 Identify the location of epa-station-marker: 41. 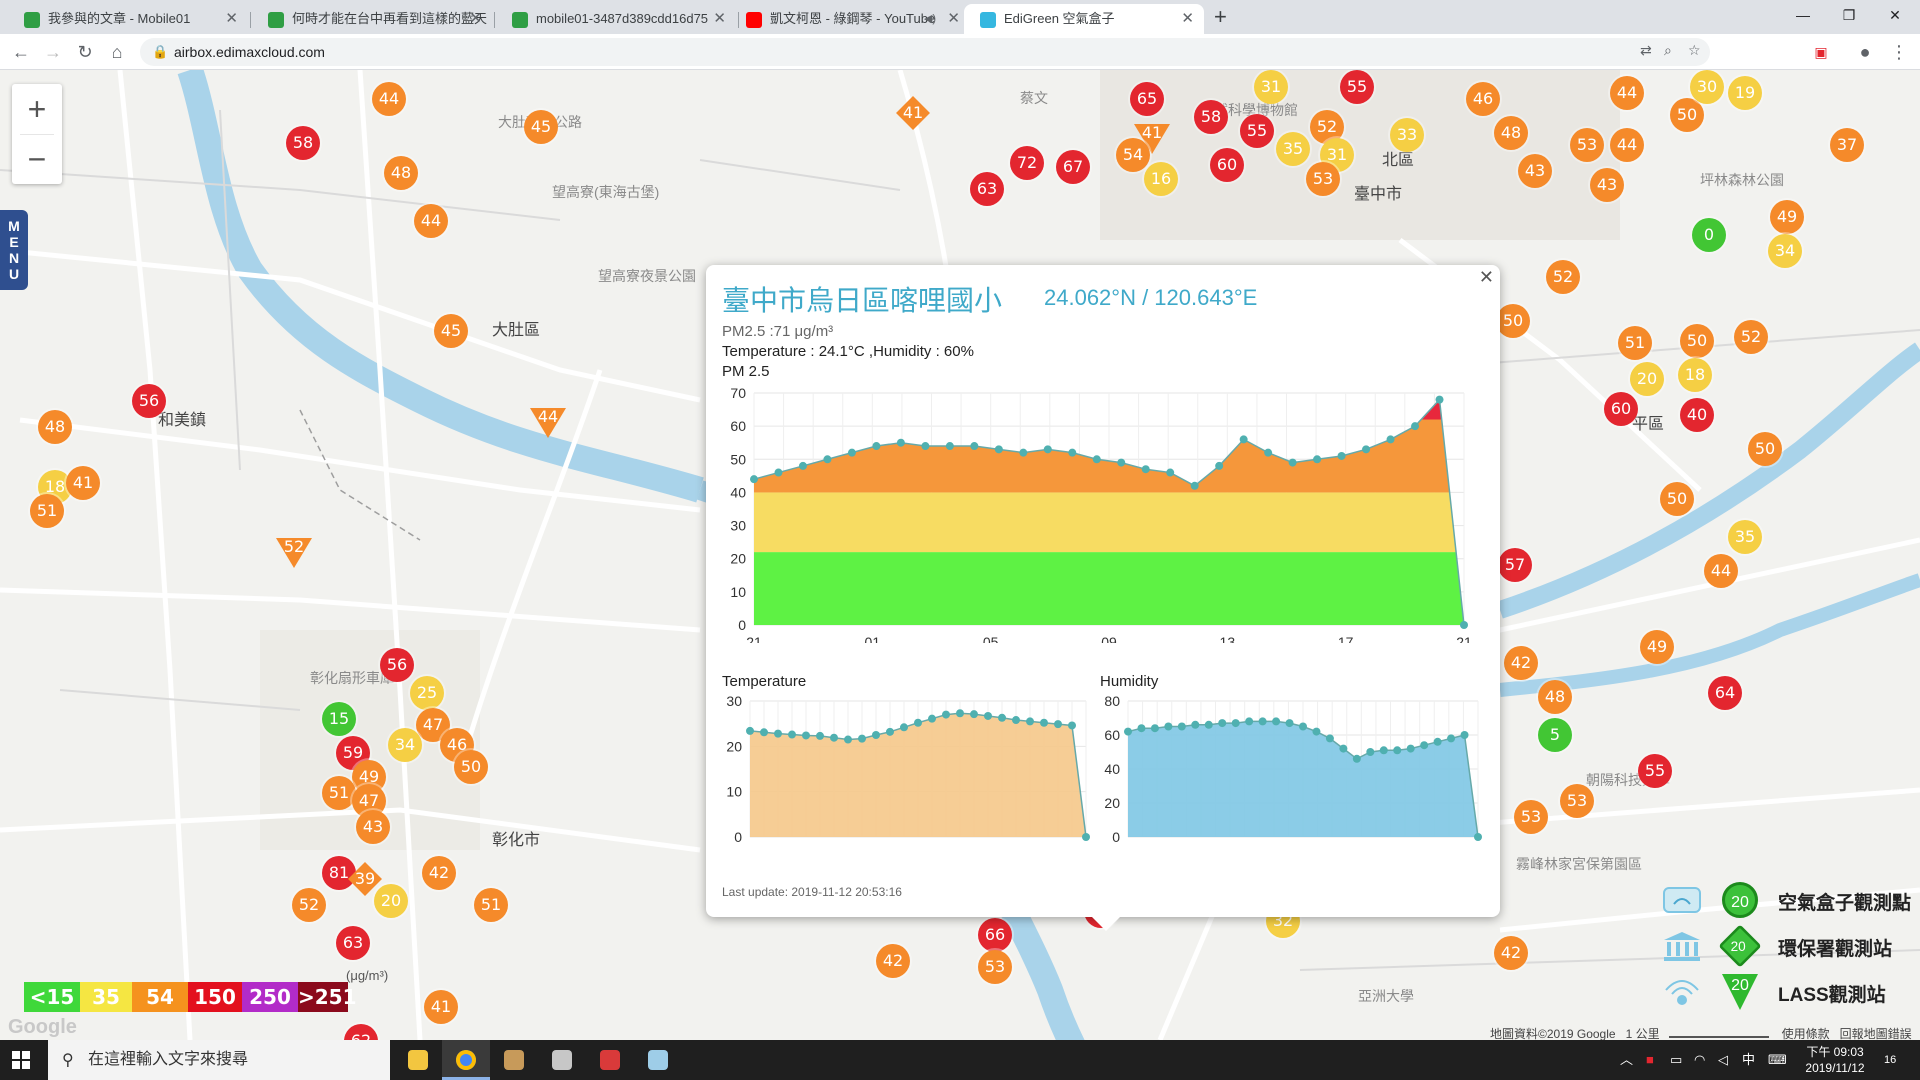
(913, 113).